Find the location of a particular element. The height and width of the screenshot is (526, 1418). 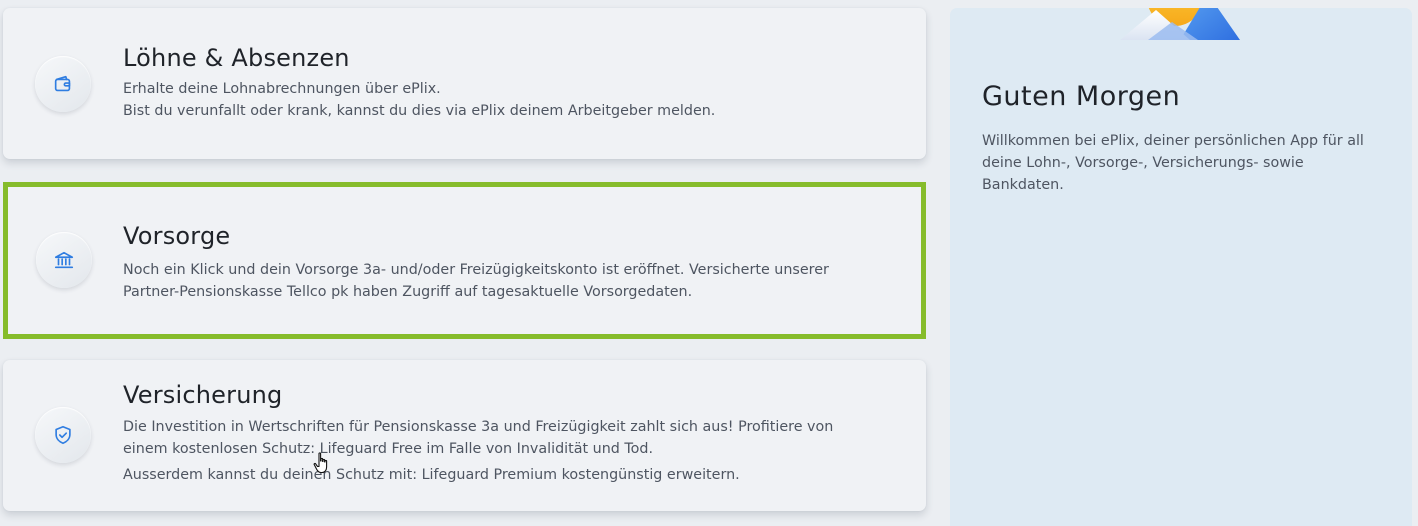

bank-icon is located at coordinates (64, 260).